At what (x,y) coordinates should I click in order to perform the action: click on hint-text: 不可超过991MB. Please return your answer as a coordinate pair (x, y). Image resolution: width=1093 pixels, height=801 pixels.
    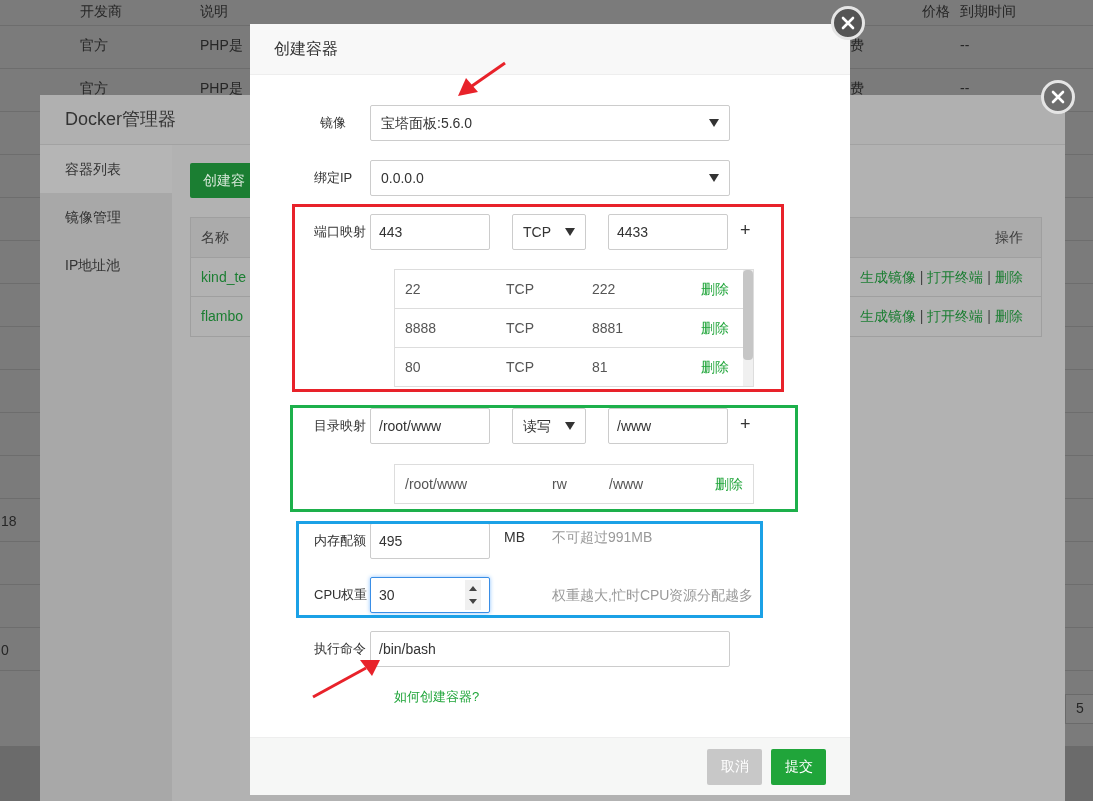
    Looking at the image, I should click on (602, 537).